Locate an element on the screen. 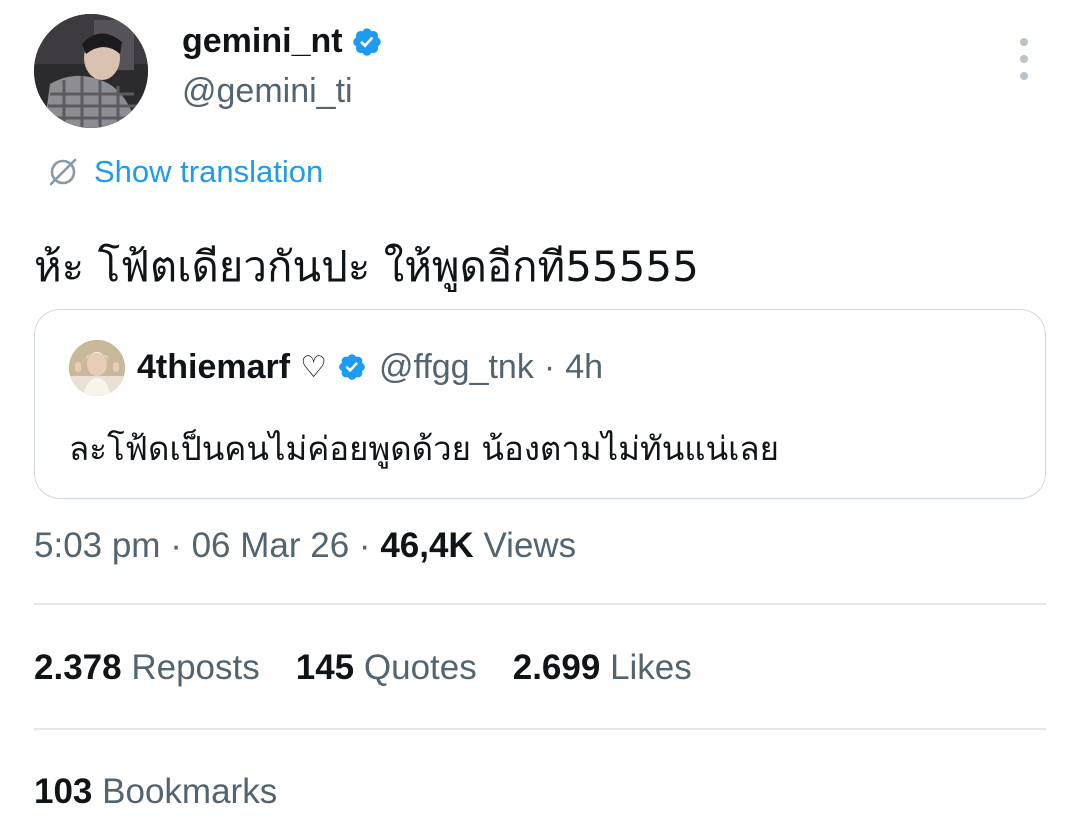 This screenshot has width=1080, height=832. quotes-label: Quotes is located at coordinates (420, 667).